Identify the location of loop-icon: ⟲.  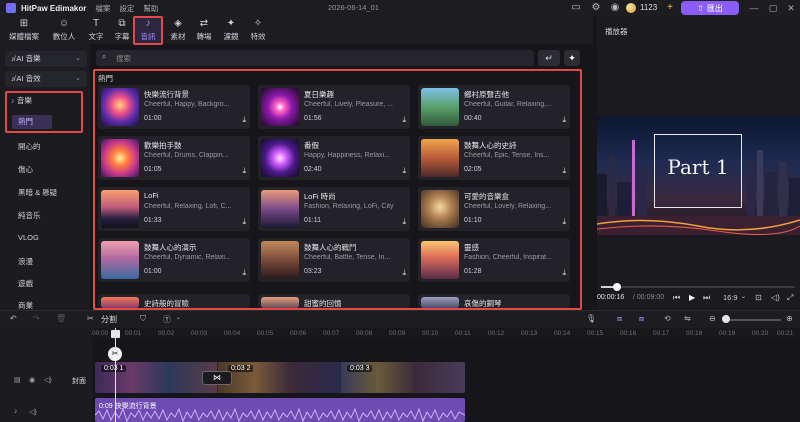
(667, 318).